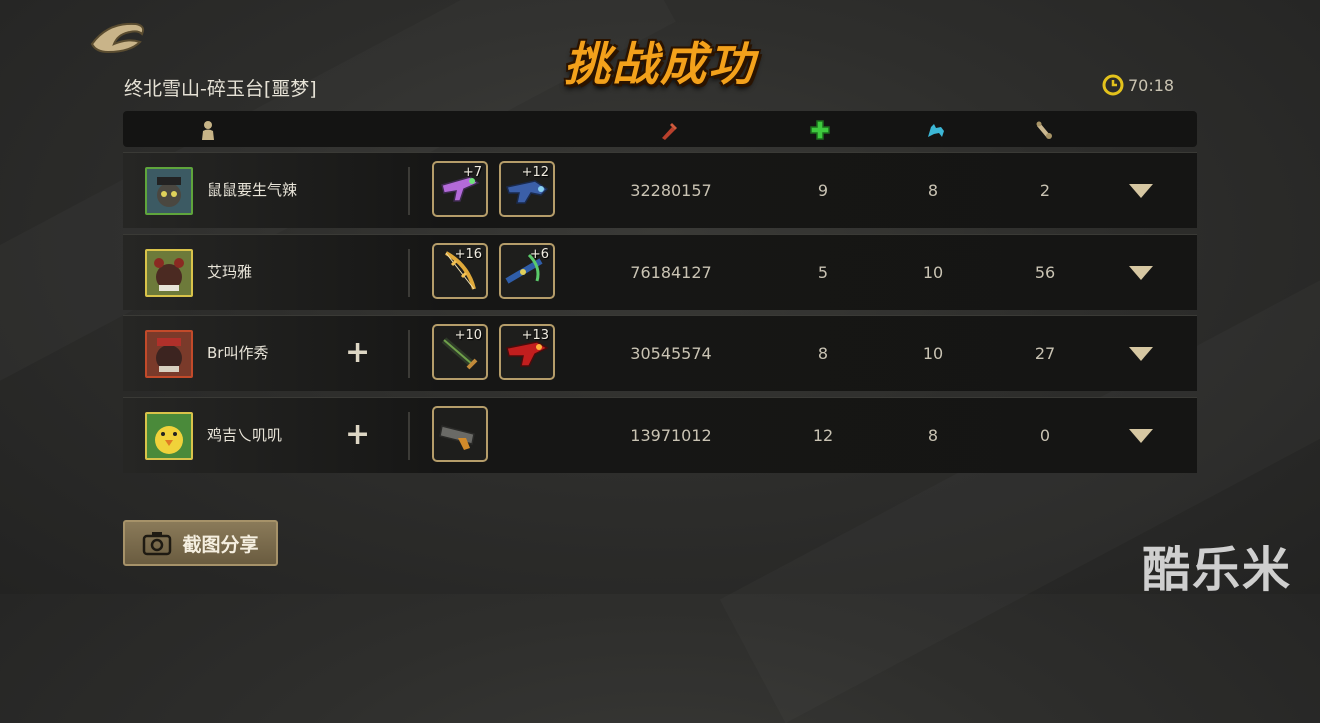  Describe the element at coordinates (460, 352) in the screenshot. I see `weapon-slot: +10` at that location.